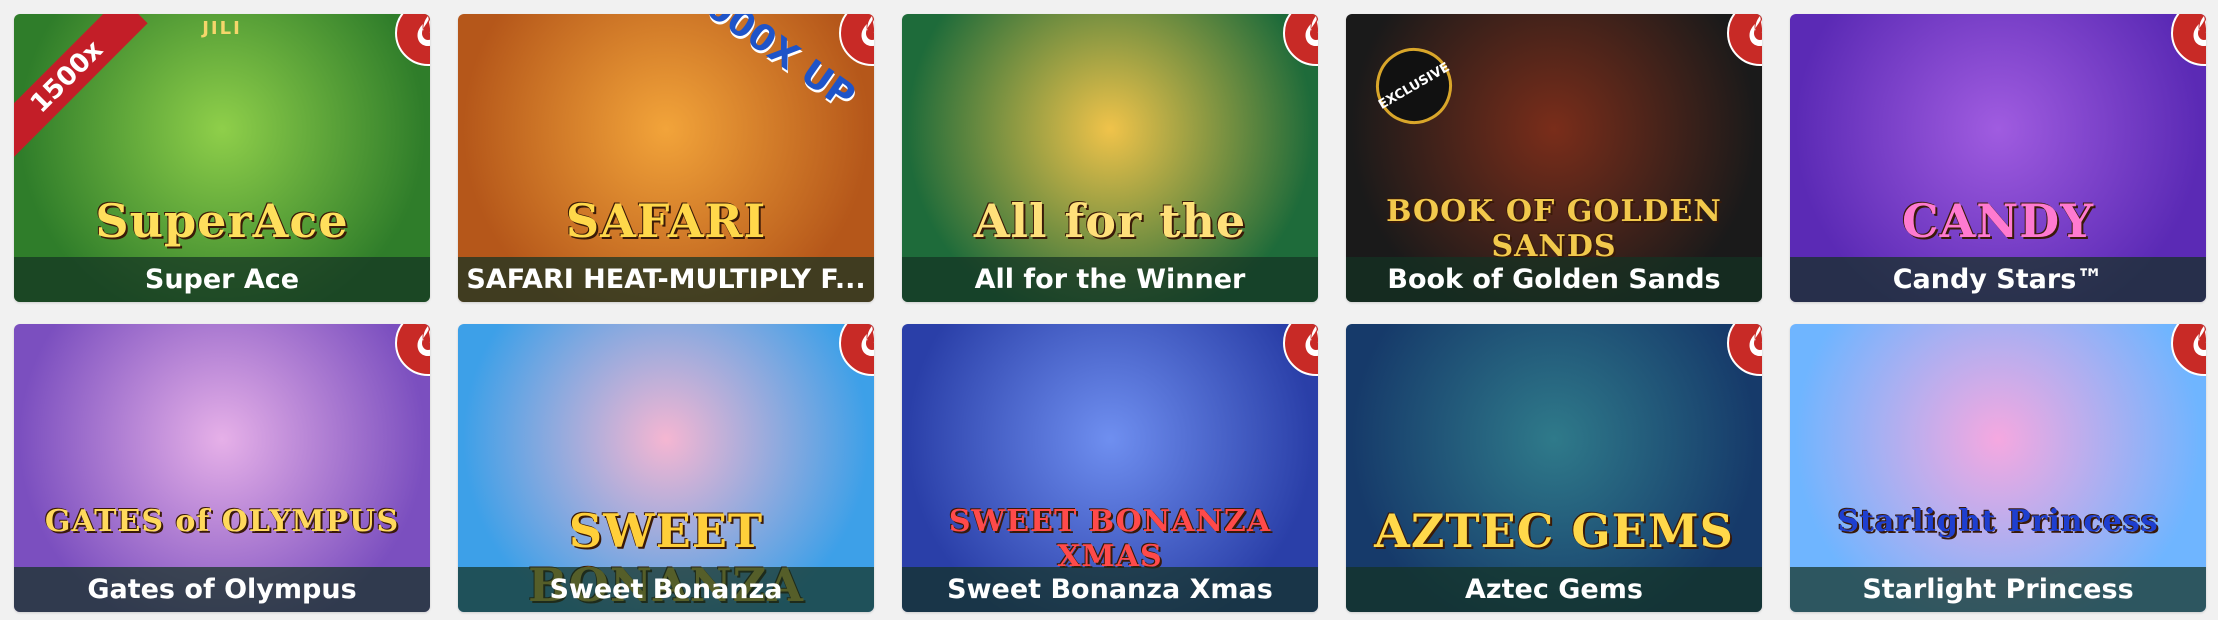  What do you see at coordinates (1998, 279) in the screenshot?
I see `game-title: Candy Stars™` at bounding box center [1998, 279].